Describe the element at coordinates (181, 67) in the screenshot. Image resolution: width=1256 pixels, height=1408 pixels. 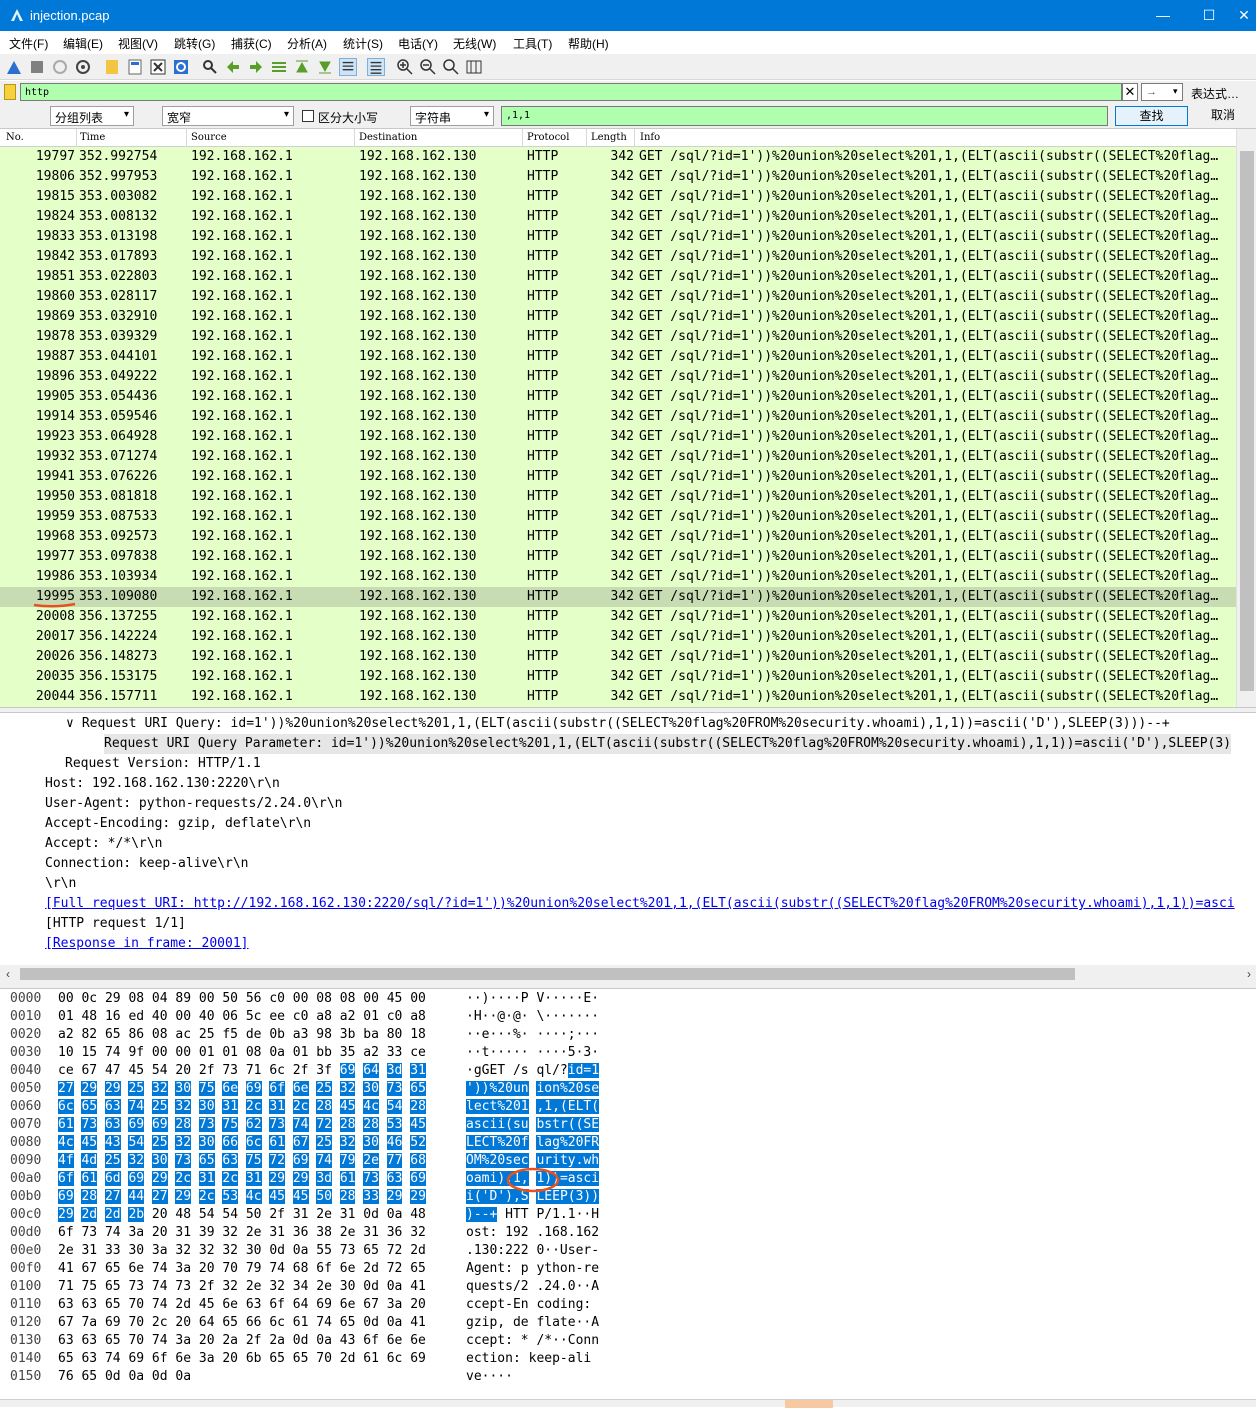
I see `reload-file-icon` at that location.